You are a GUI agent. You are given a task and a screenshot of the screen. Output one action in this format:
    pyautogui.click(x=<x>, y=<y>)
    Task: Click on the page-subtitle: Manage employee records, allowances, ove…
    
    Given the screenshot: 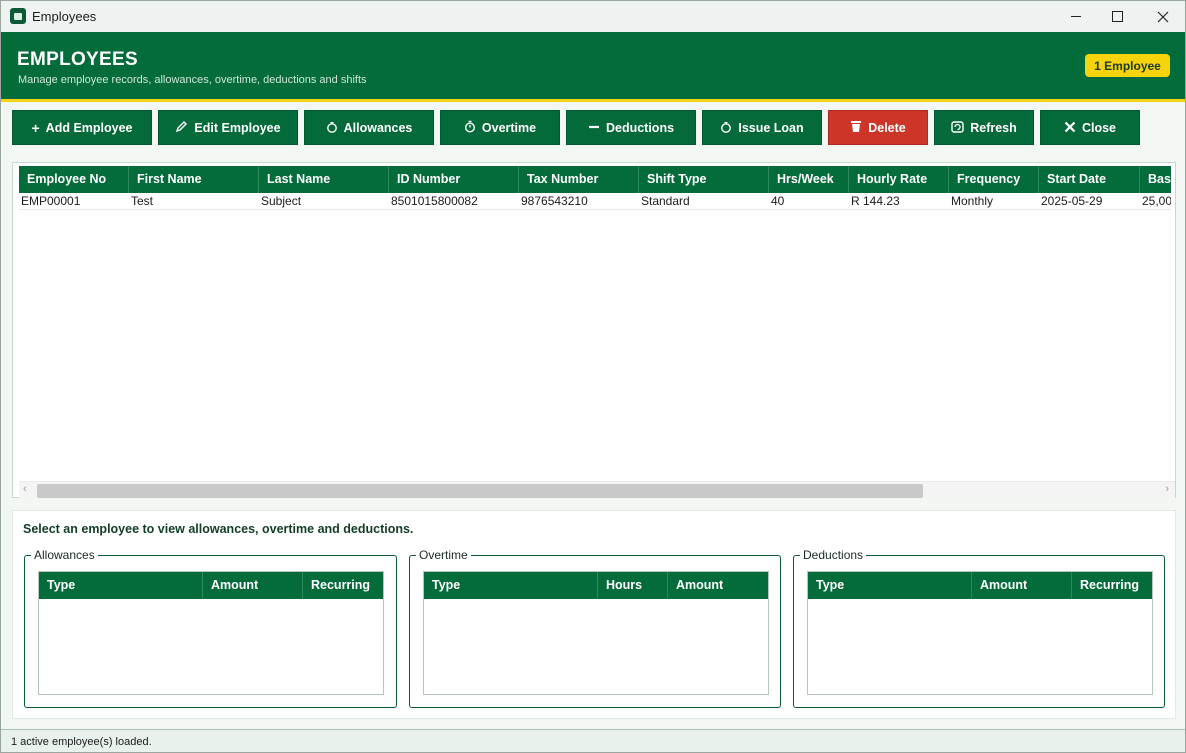 What is the action you would take?
    pyautogui.click(x=192, y=80)
    